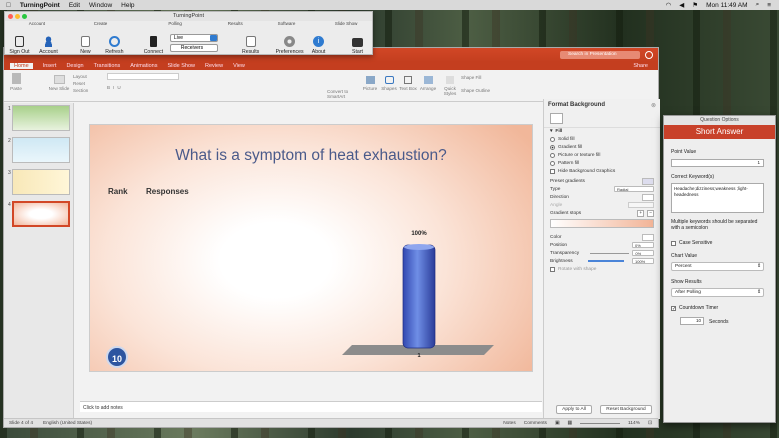  I want to click on tab-animations: Animations, so click(143, 66).